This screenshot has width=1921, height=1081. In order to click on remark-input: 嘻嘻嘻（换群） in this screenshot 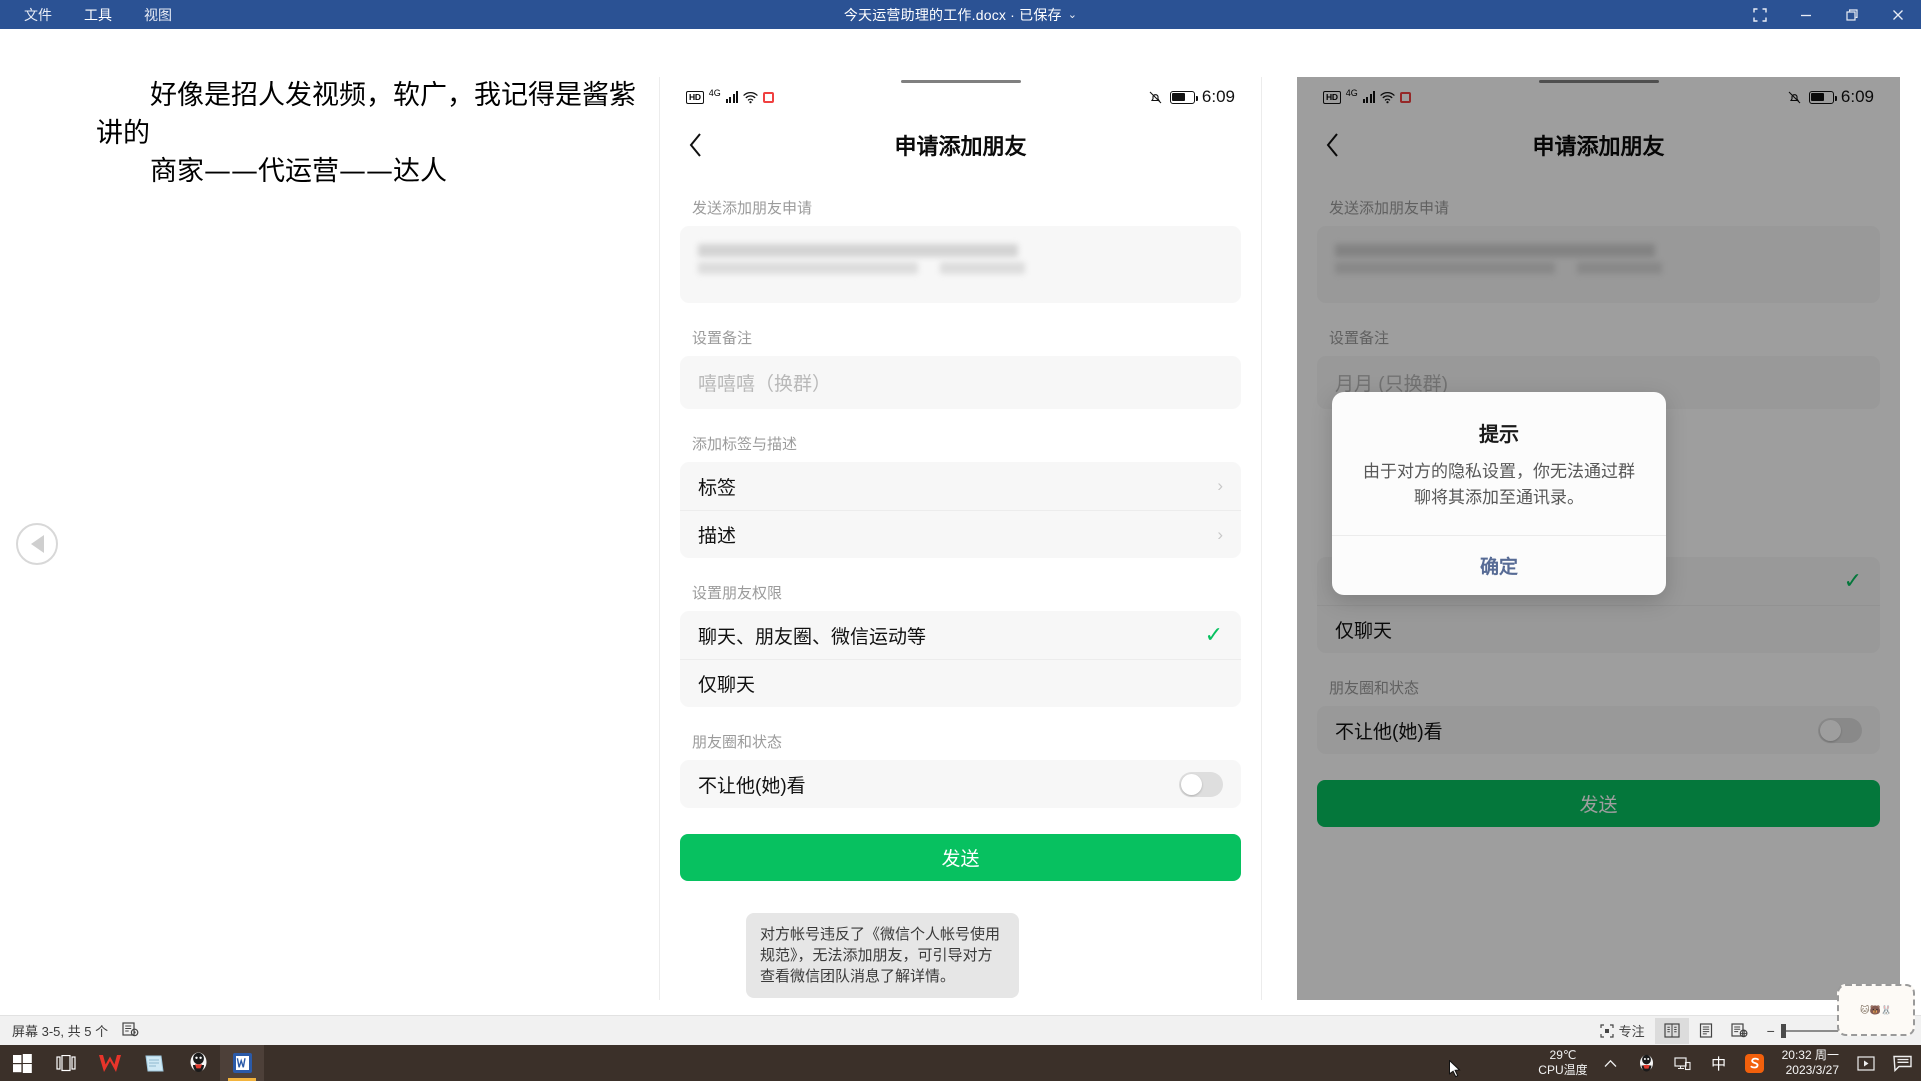, I will do `click(960, 382)`.